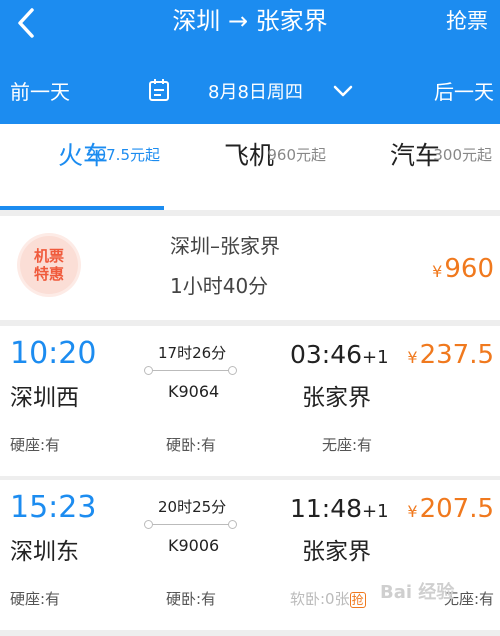 The image size is (500, 636). What do you see at coordinates (192, 353) in the screenshot?
I see `trip-duration: 17时26分` at bounding box center [192, 353].